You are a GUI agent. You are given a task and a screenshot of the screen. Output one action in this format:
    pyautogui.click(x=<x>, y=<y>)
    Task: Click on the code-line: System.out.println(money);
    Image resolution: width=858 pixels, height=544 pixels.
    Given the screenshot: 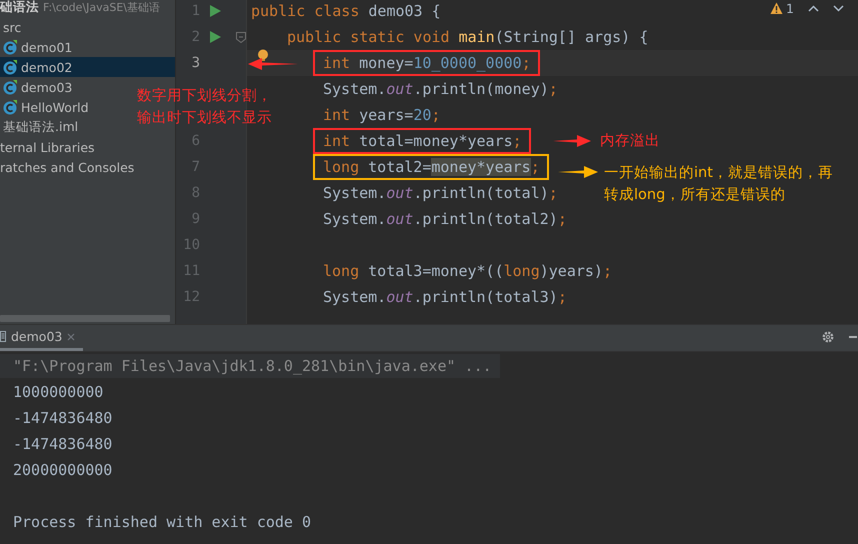 What is the action you would take?
    pyautogui.click(x=440, y=89)
    